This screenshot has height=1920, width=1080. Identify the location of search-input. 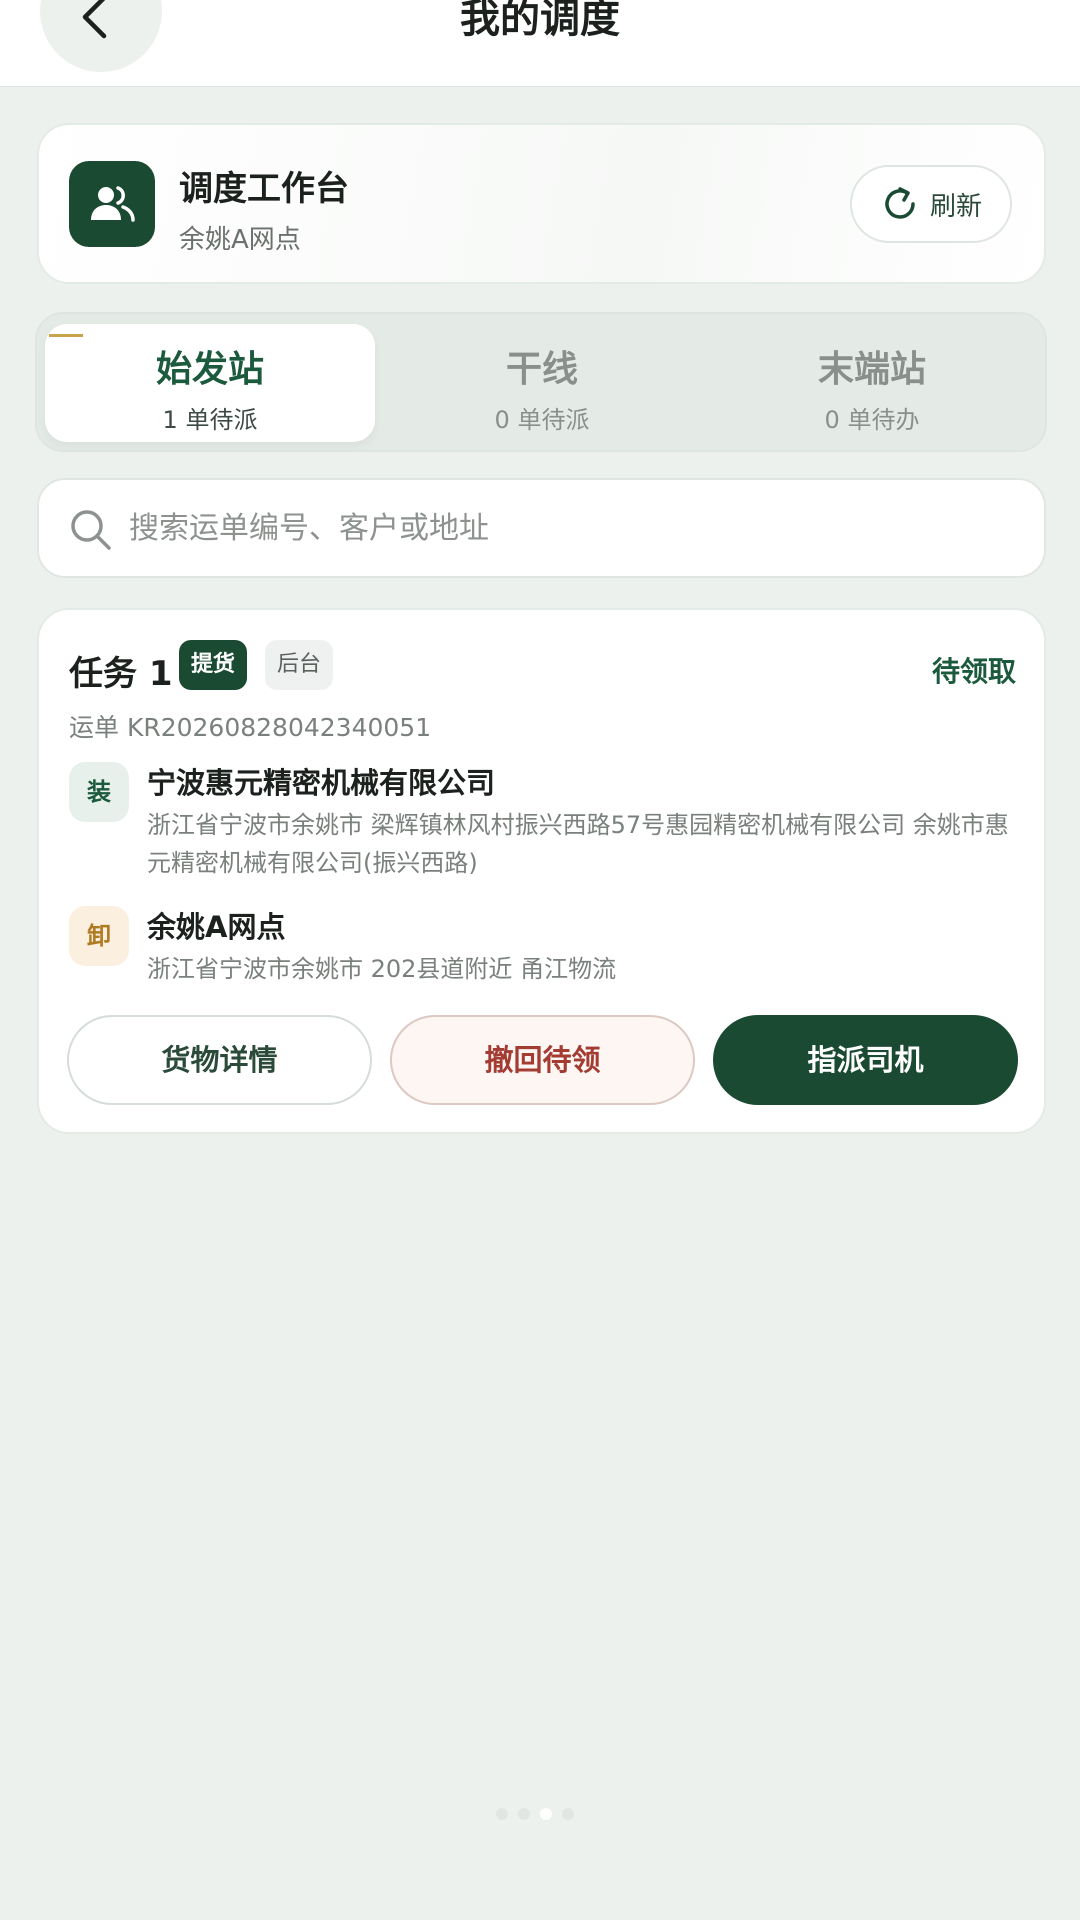
(569, 528).